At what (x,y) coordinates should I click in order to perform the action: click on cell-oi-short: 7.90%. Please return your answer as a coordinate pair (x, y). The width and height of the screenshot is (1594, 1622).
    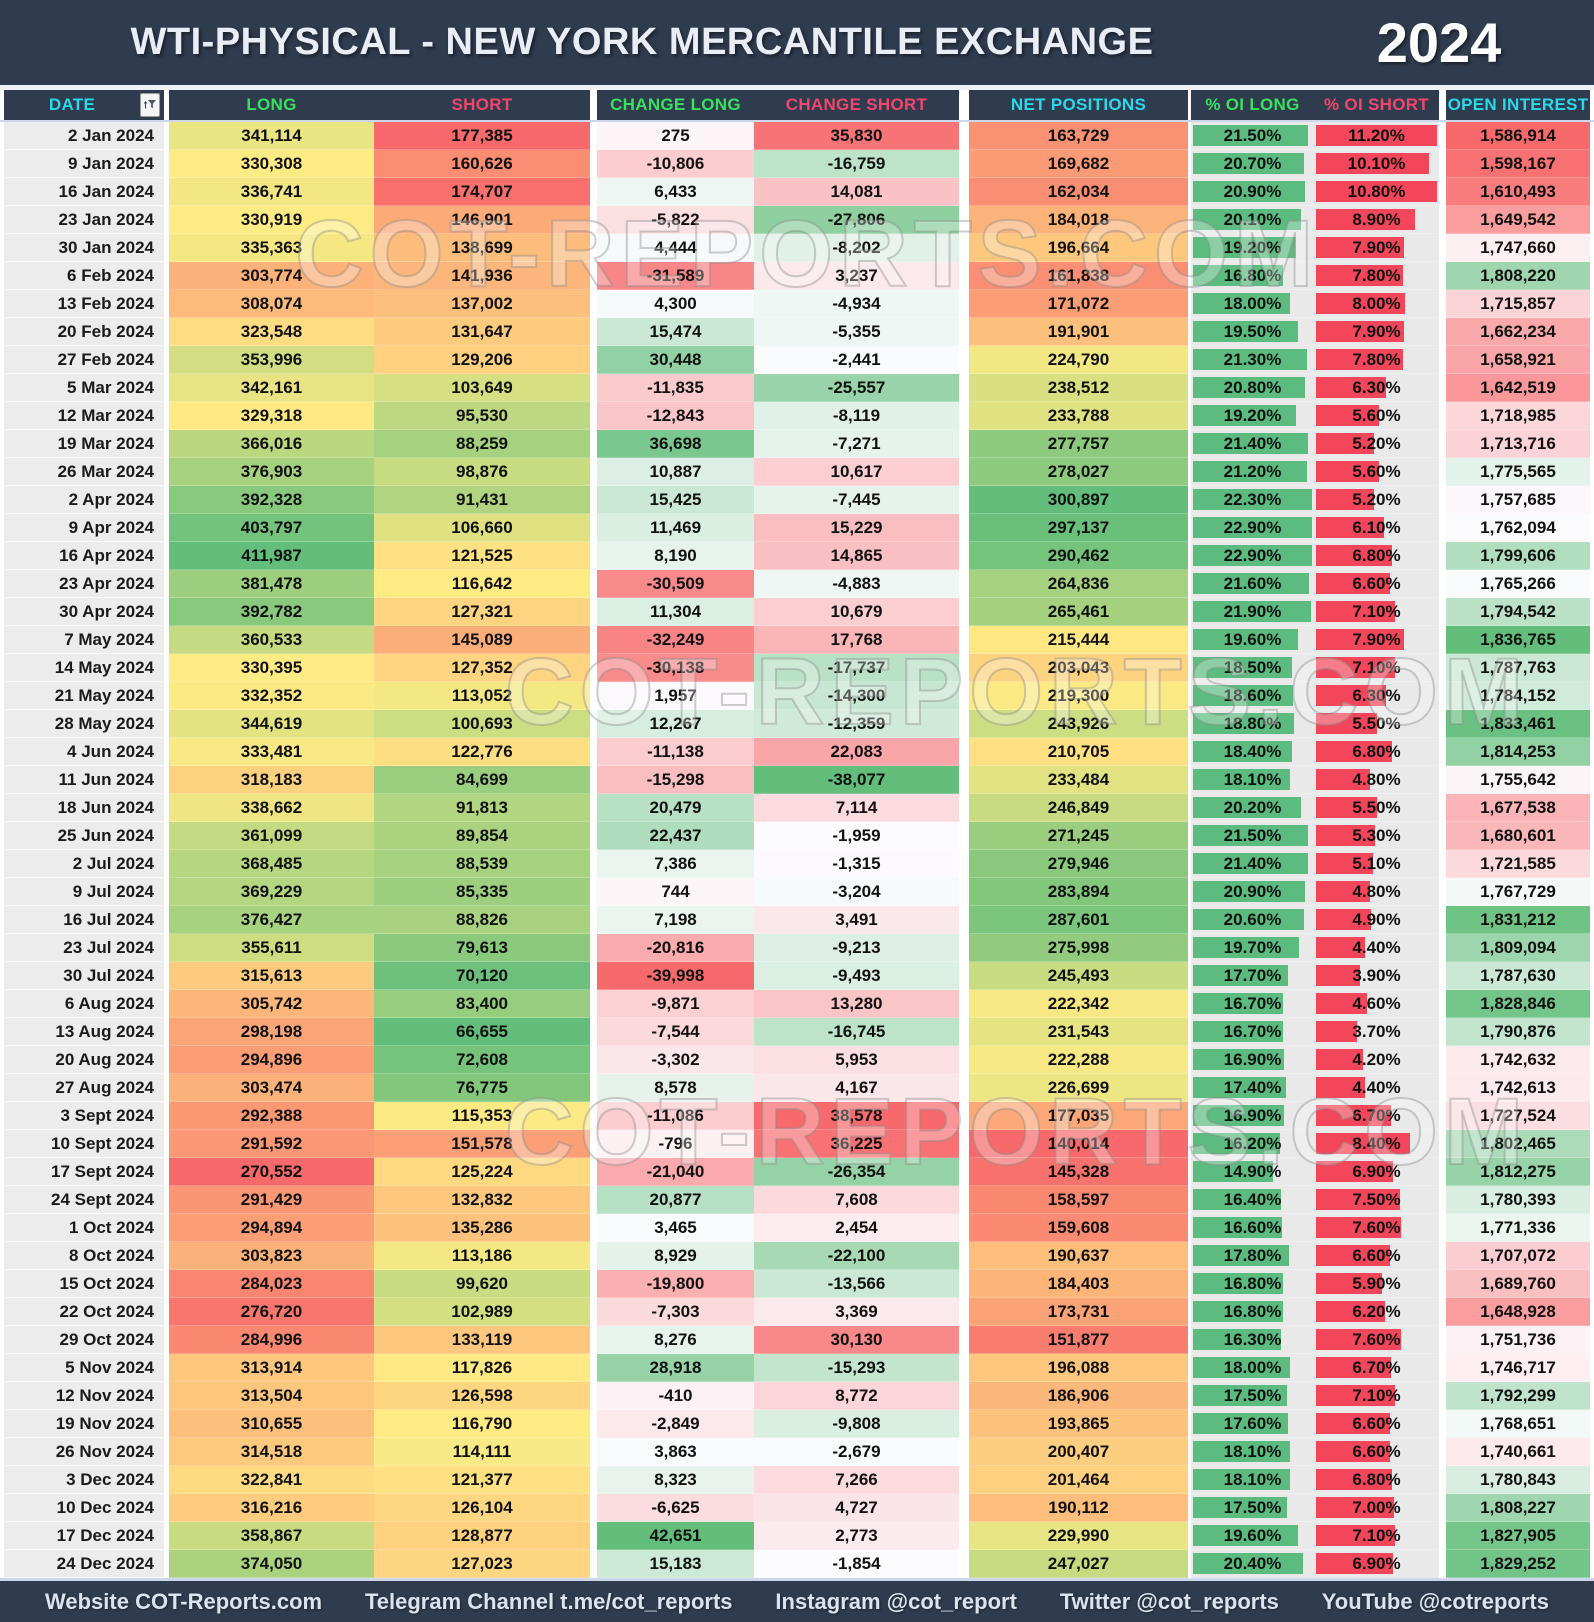
    Looking at the image, I should click on (1376, 248).